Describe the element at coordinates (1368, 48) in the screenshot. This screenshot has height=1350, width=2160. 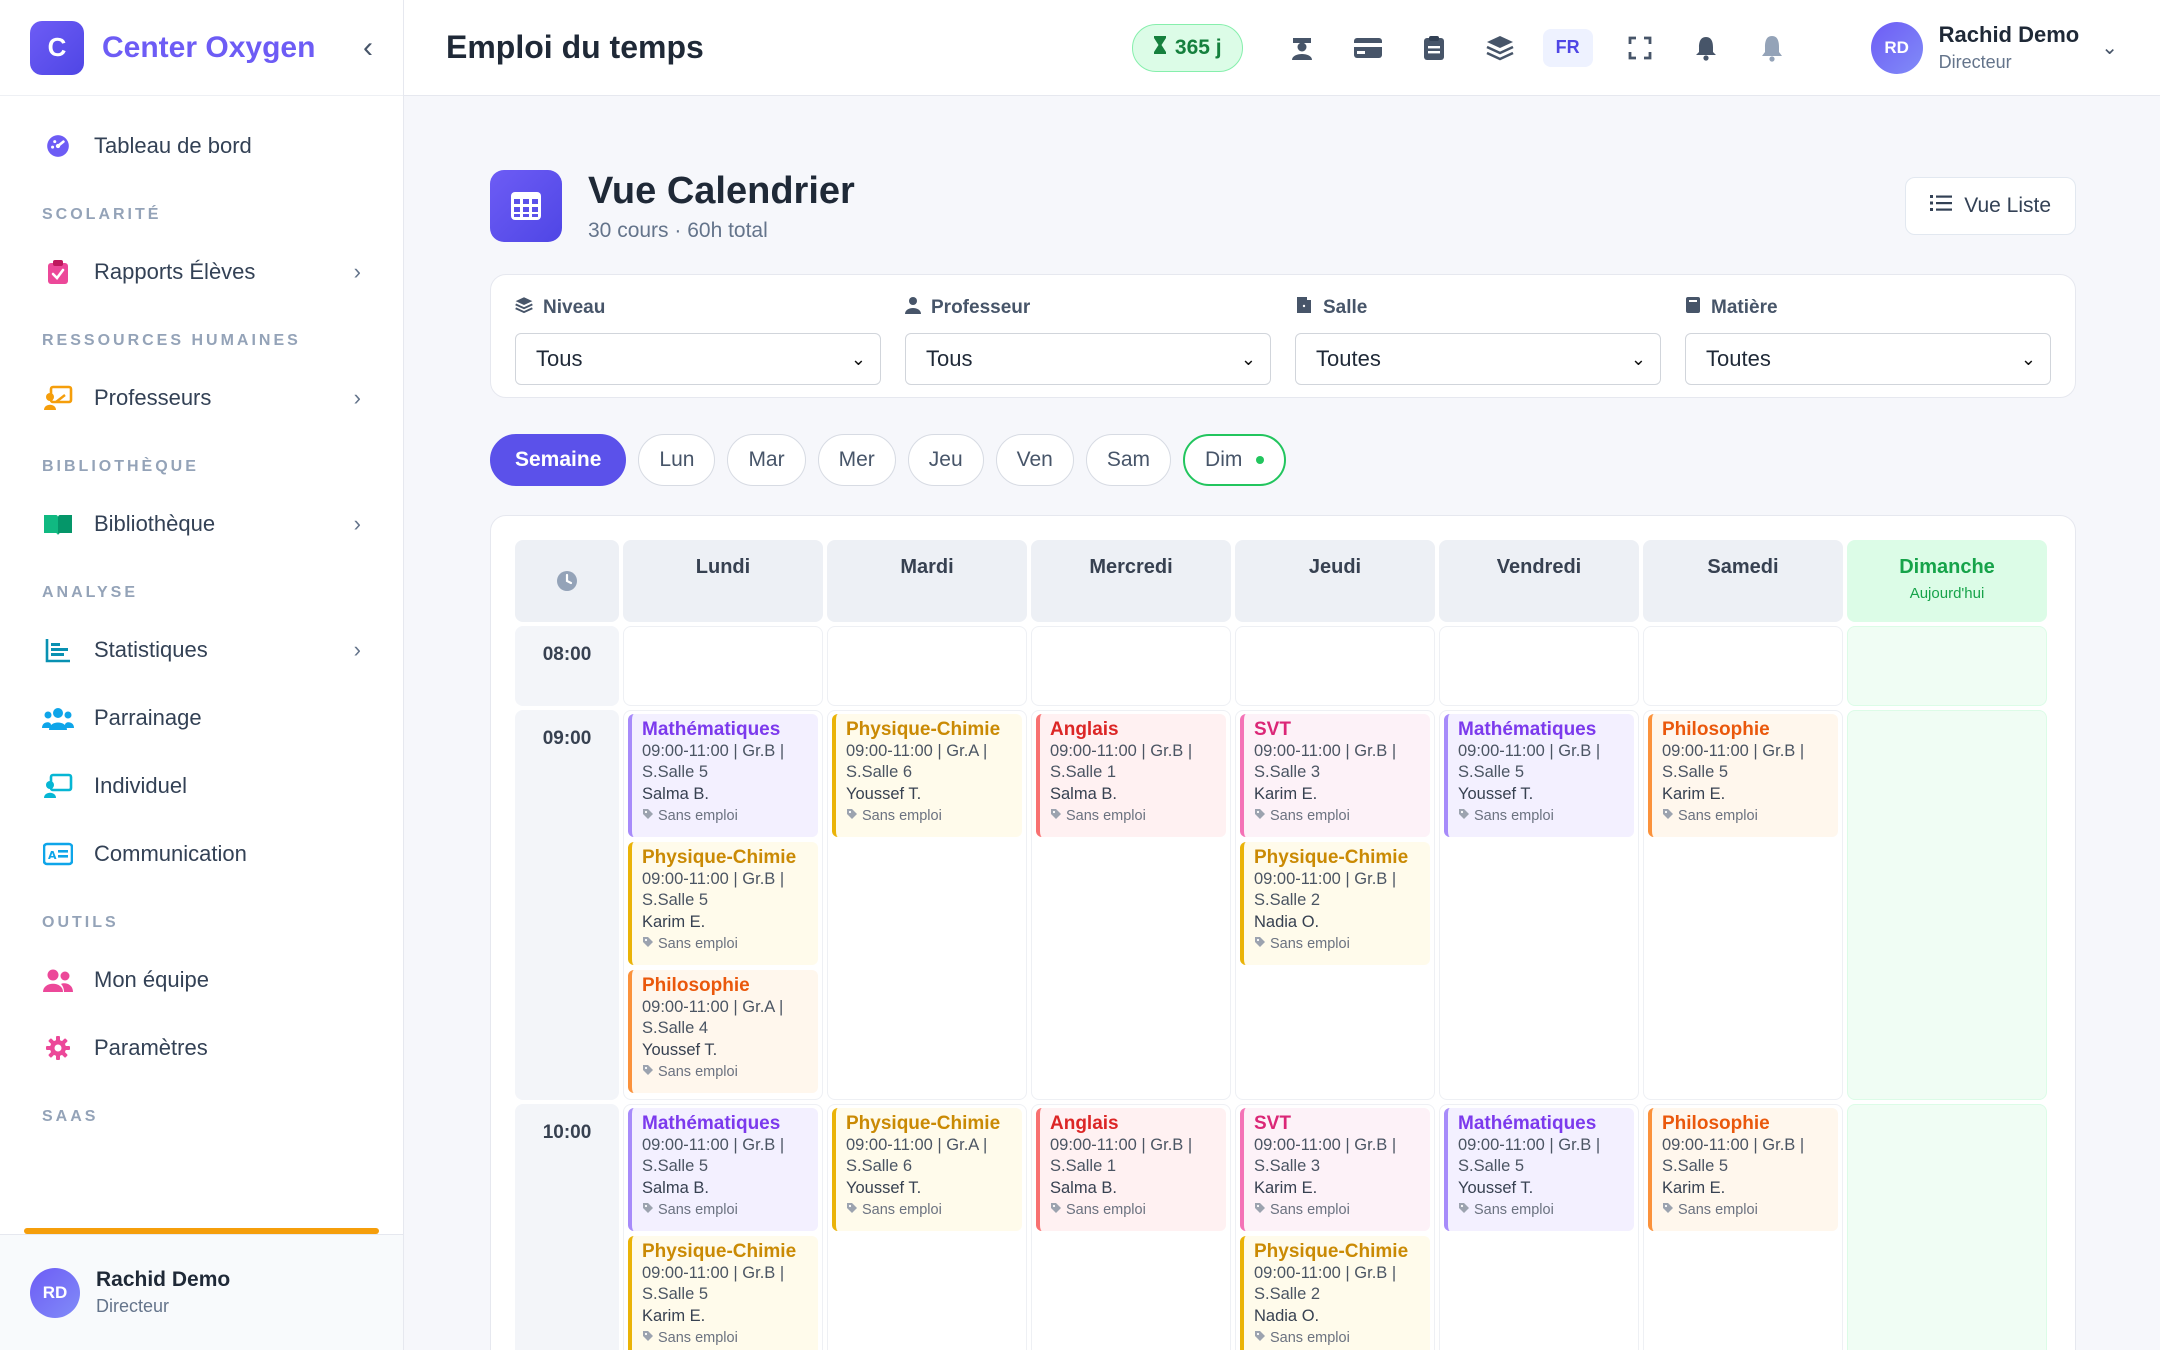
I see `credit-card-icon` at that location.